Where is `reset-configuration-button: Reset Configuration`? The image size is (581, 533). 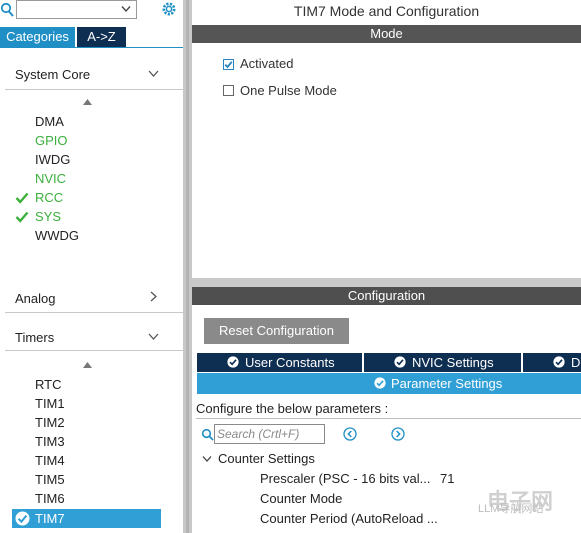
reset-configuration-button: Reset Configuration is located at coordinates (276, 331).